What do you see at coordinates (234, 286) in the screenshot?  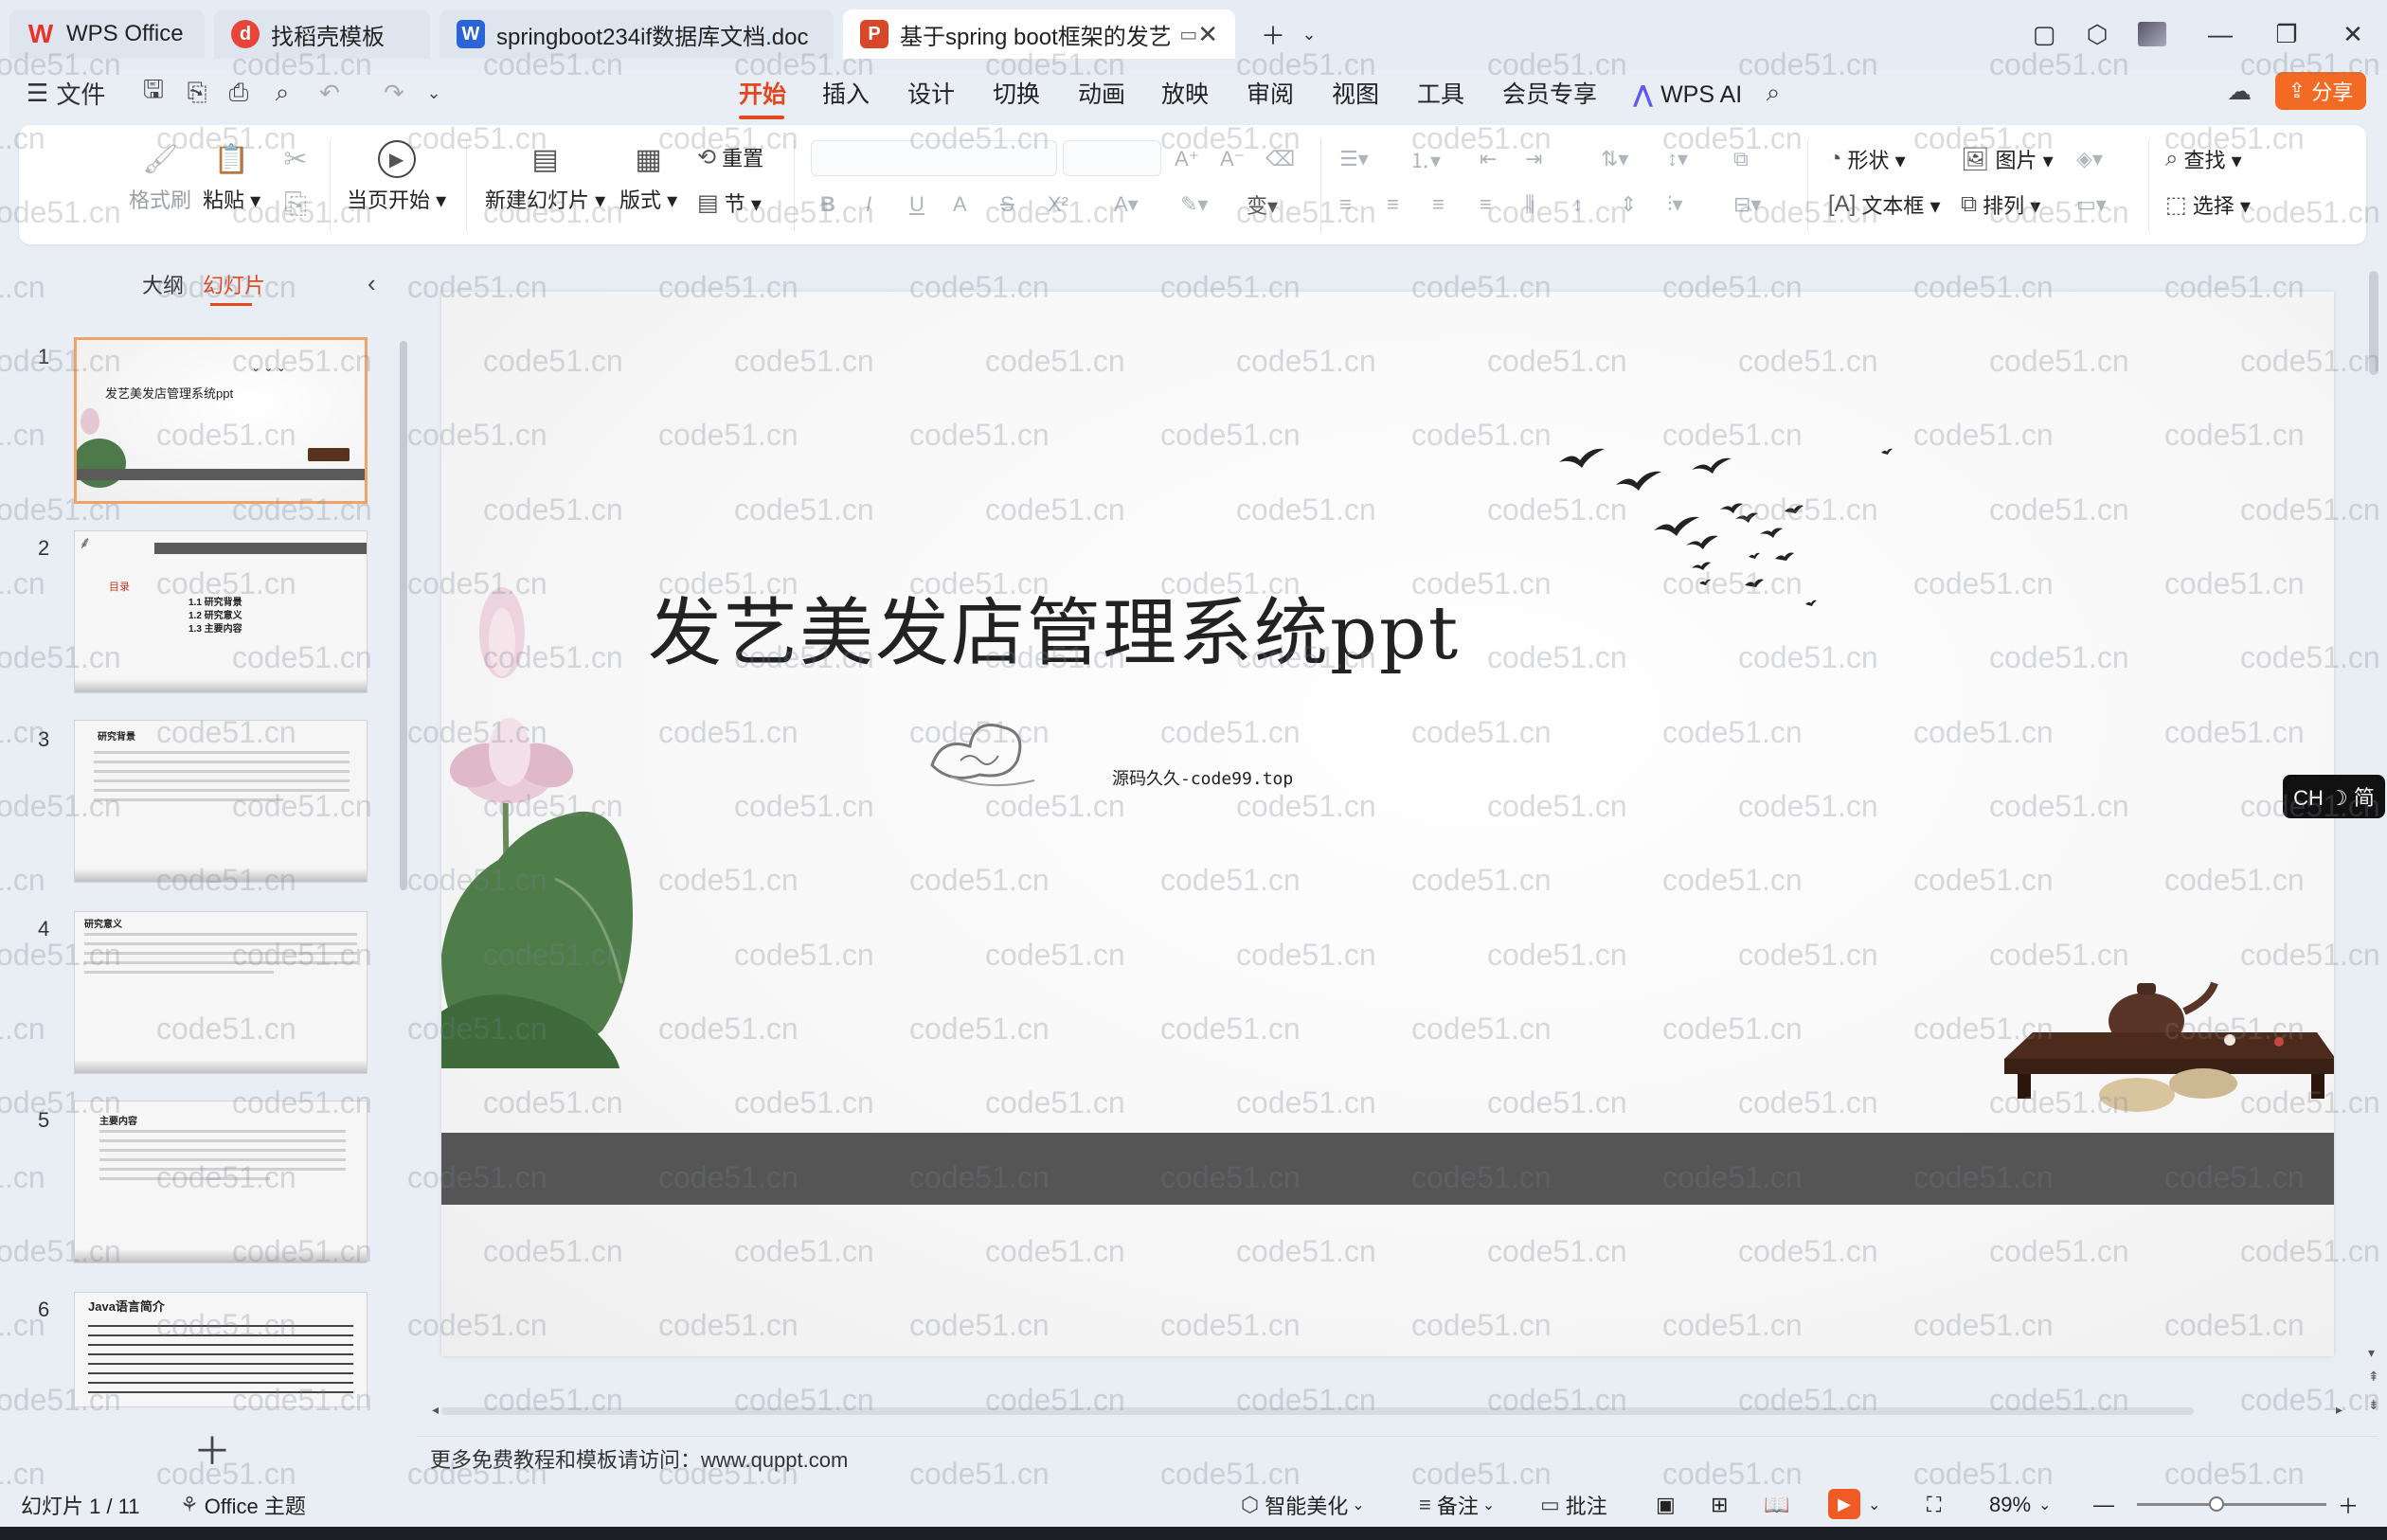 I see `tab-slides: 幻灯片` at bounding box center [234, 286].